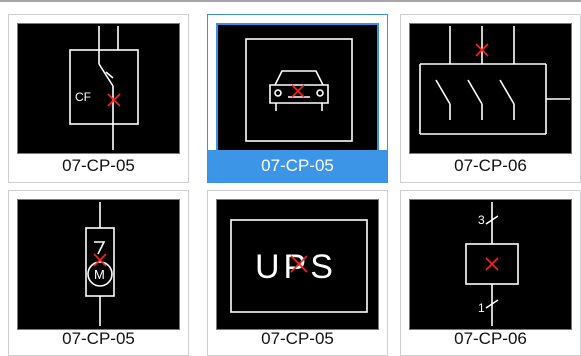 The height and width of the screenshot is (356, 581). I want to click on top-mark: 3, so click(481, 220).